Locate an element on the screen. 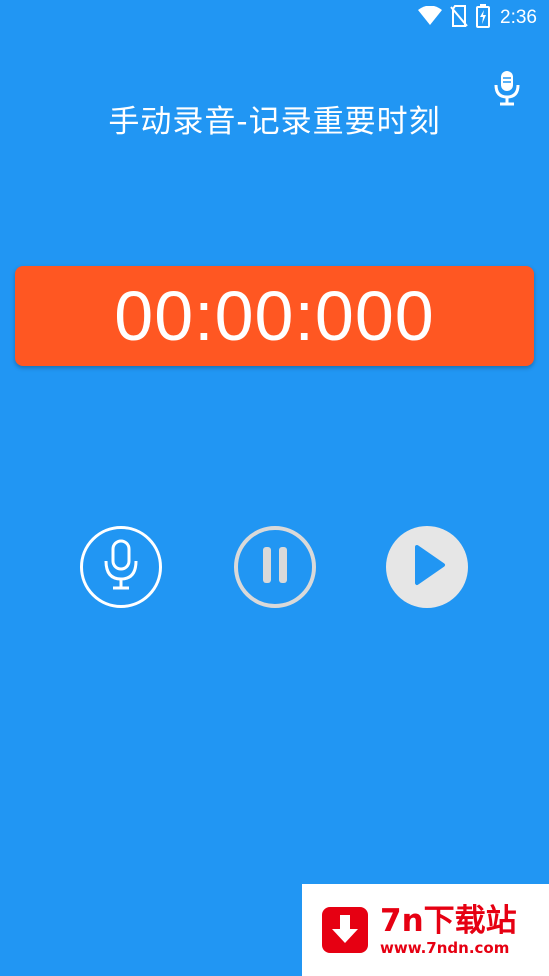  download-arrow-icon is located at coordinates (345, 930).